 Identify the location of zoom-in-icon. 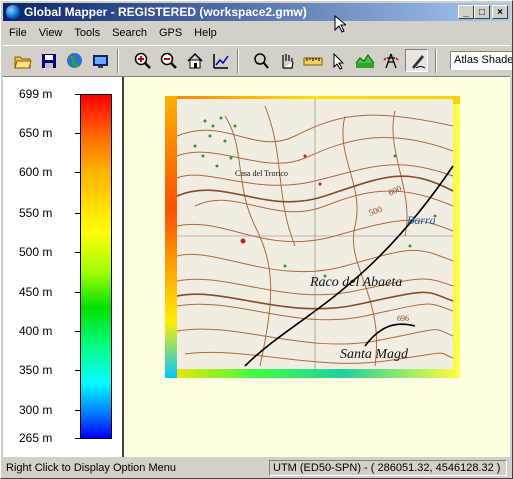
(142, 60).